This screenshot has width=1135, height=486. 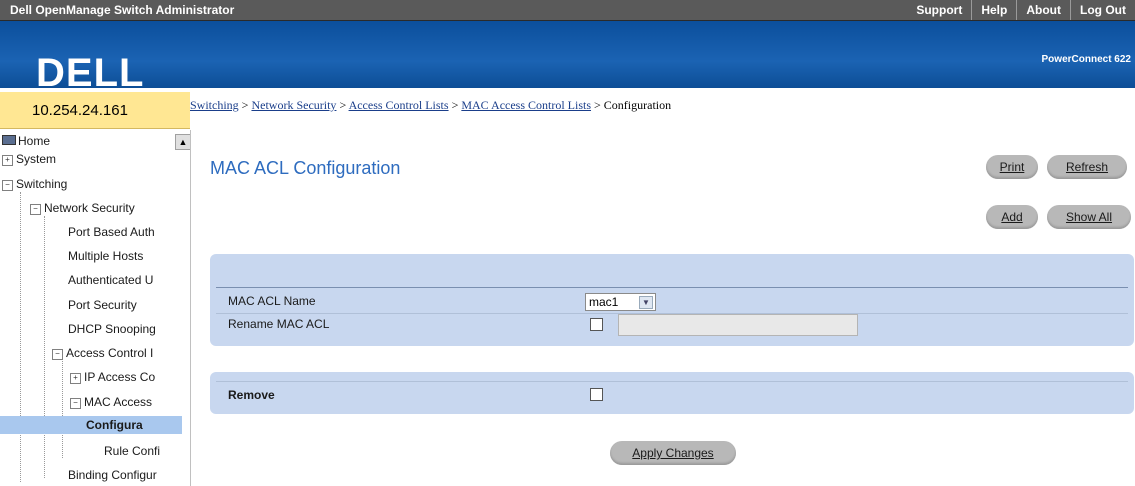 What do you see at coordinates (132, 451) in the screenshot?
I see `nav-item-rule-configuration: Rule Confi` at bounding box center [132, 451].